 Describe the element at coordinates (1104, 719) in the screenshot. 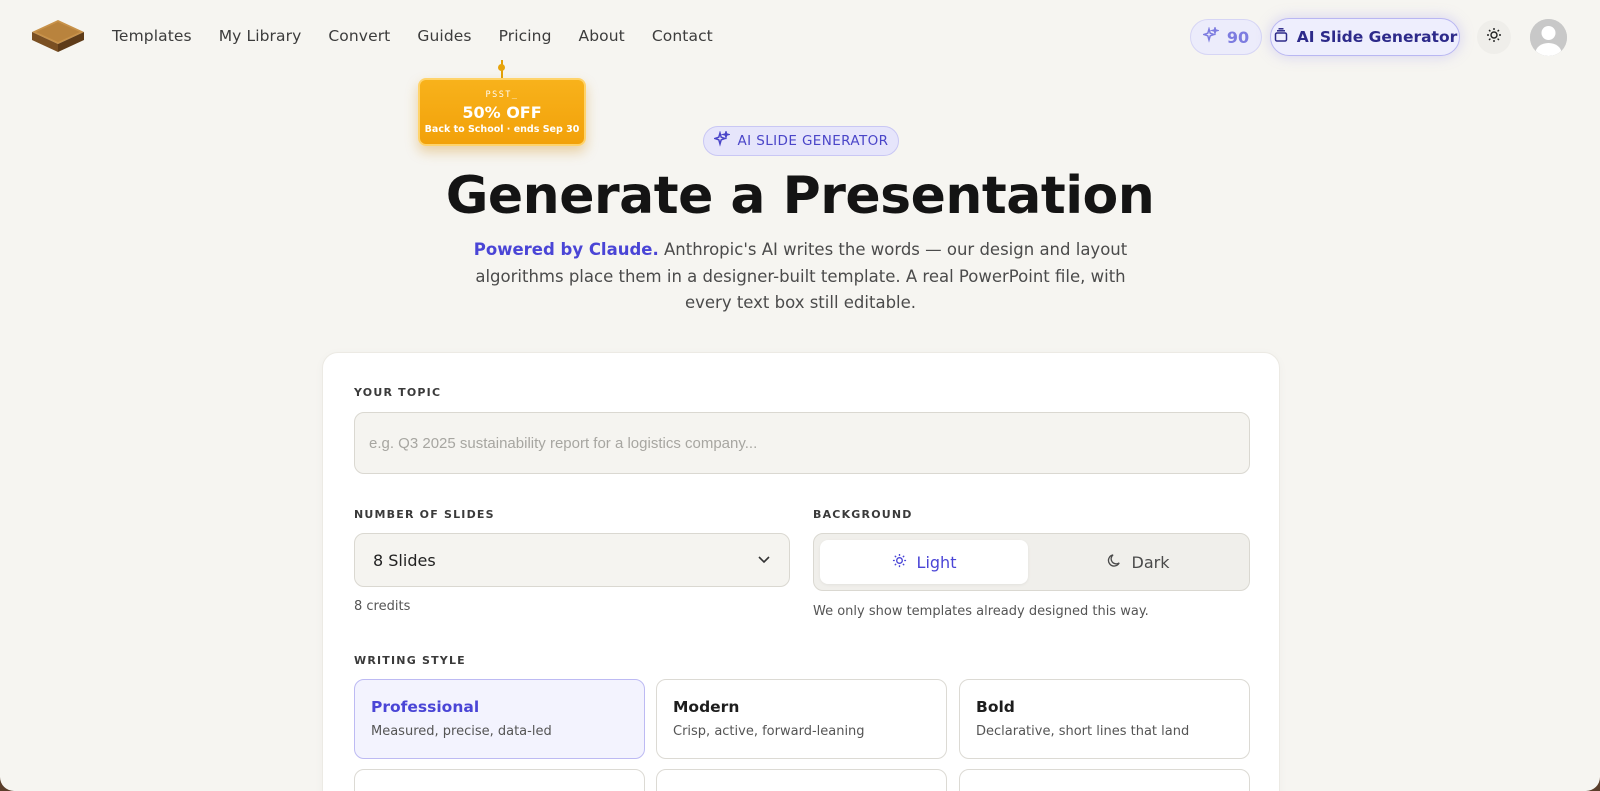

I see `style-option-bold: Bold Declarative, short lines that land` at that location.